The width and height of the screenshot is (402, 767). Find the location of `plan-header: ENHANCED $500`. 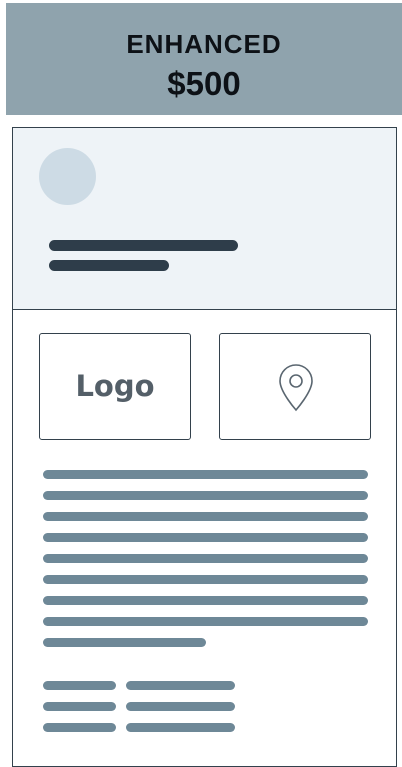

plan-header: ENHANCED $500 is located at coordinates (204, 59).